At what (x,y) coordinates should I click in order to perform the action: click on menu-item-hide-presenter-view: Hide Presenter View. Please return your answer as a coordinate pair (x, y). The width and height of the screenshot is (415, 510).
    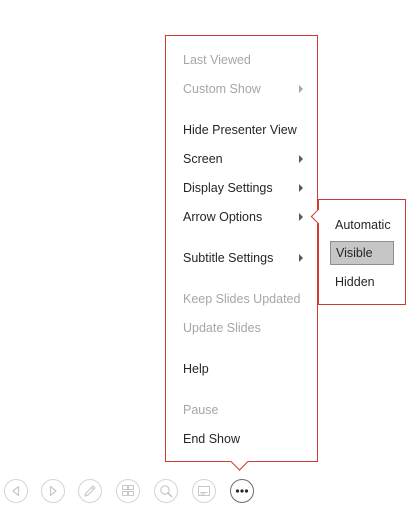
    Looking at the image, I should click on (245, 130).